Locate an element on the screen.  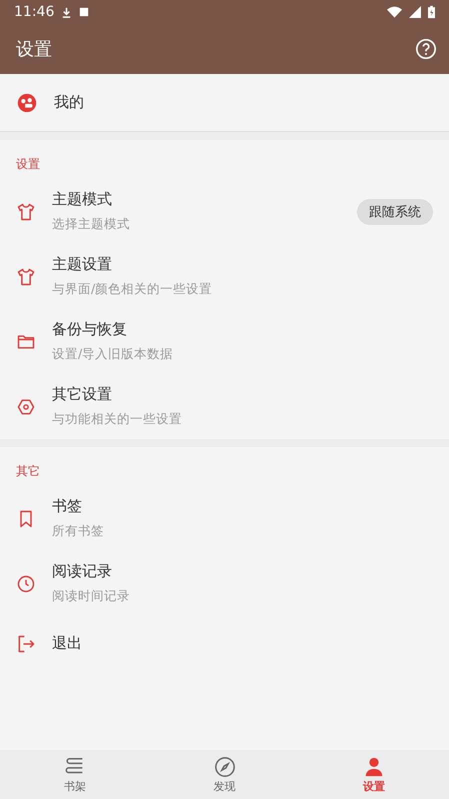
settings-item: 书签 所有书签 is located at coordinates (224, 518).